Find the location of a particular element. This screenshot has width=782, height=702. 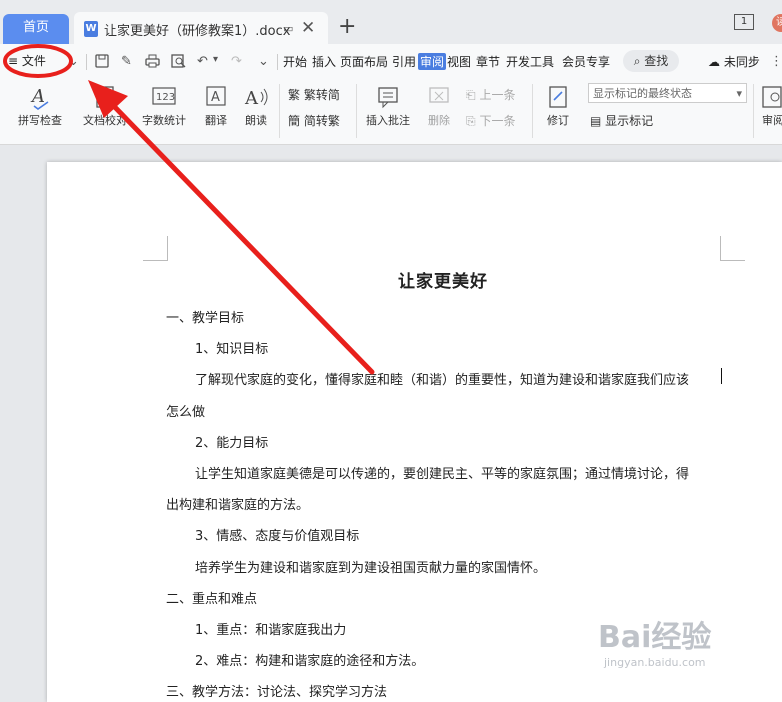

markup-state-select: 显示标记的最终状态 ▾ is located at coordinates (667, 93).